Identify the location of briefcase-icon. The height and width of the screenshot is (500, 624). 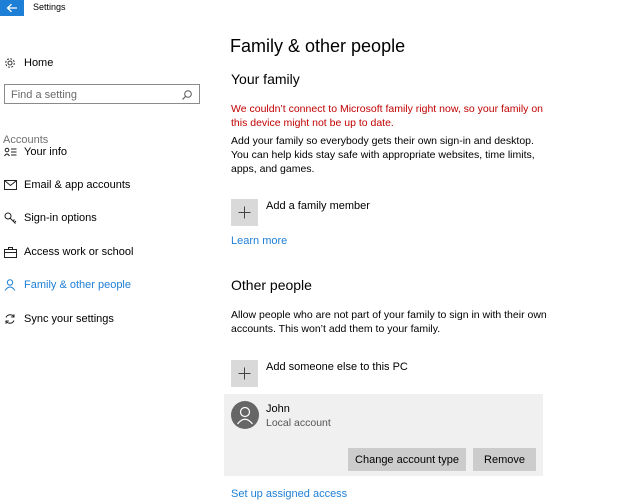
(10, 252).